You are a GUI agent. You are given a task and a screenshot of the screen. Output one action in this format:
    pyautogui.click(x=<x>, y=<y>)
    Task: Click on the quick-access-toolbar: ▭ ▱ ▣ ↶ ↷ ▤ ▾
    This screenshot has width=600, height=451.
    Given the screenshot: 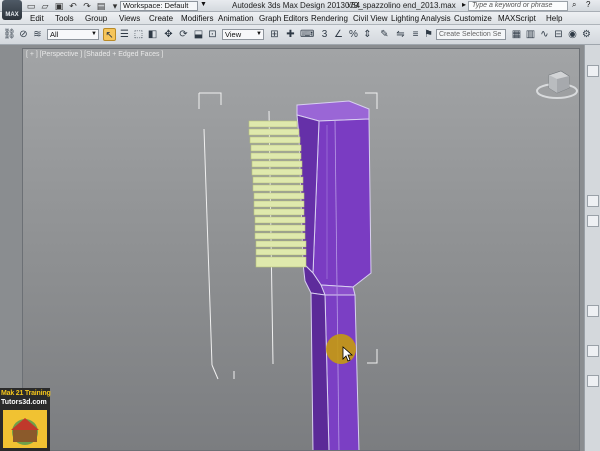 What is the action you would take?
    pyautogui.click(x=73, y=6)
    